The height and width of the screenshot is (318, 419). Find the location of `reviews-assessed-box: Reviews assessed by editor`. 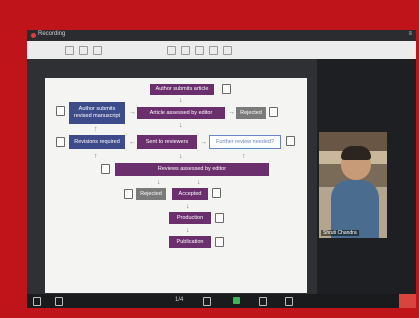

reviews-assessed-box: Reviews assessed by editor is located at coordinates (192, 169).